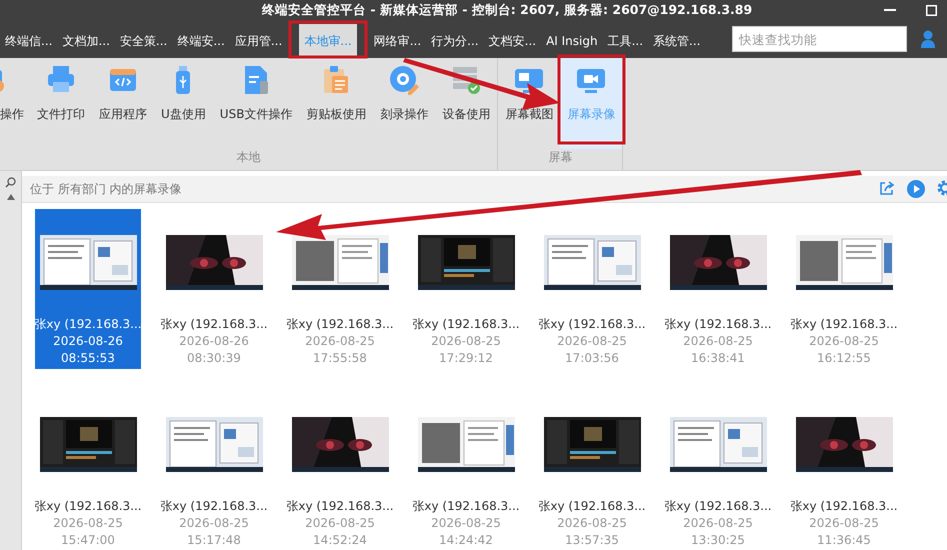  Describe the element at coordinates (10, 197) in the screenshot. I see `scroll-up-icon` at that location.